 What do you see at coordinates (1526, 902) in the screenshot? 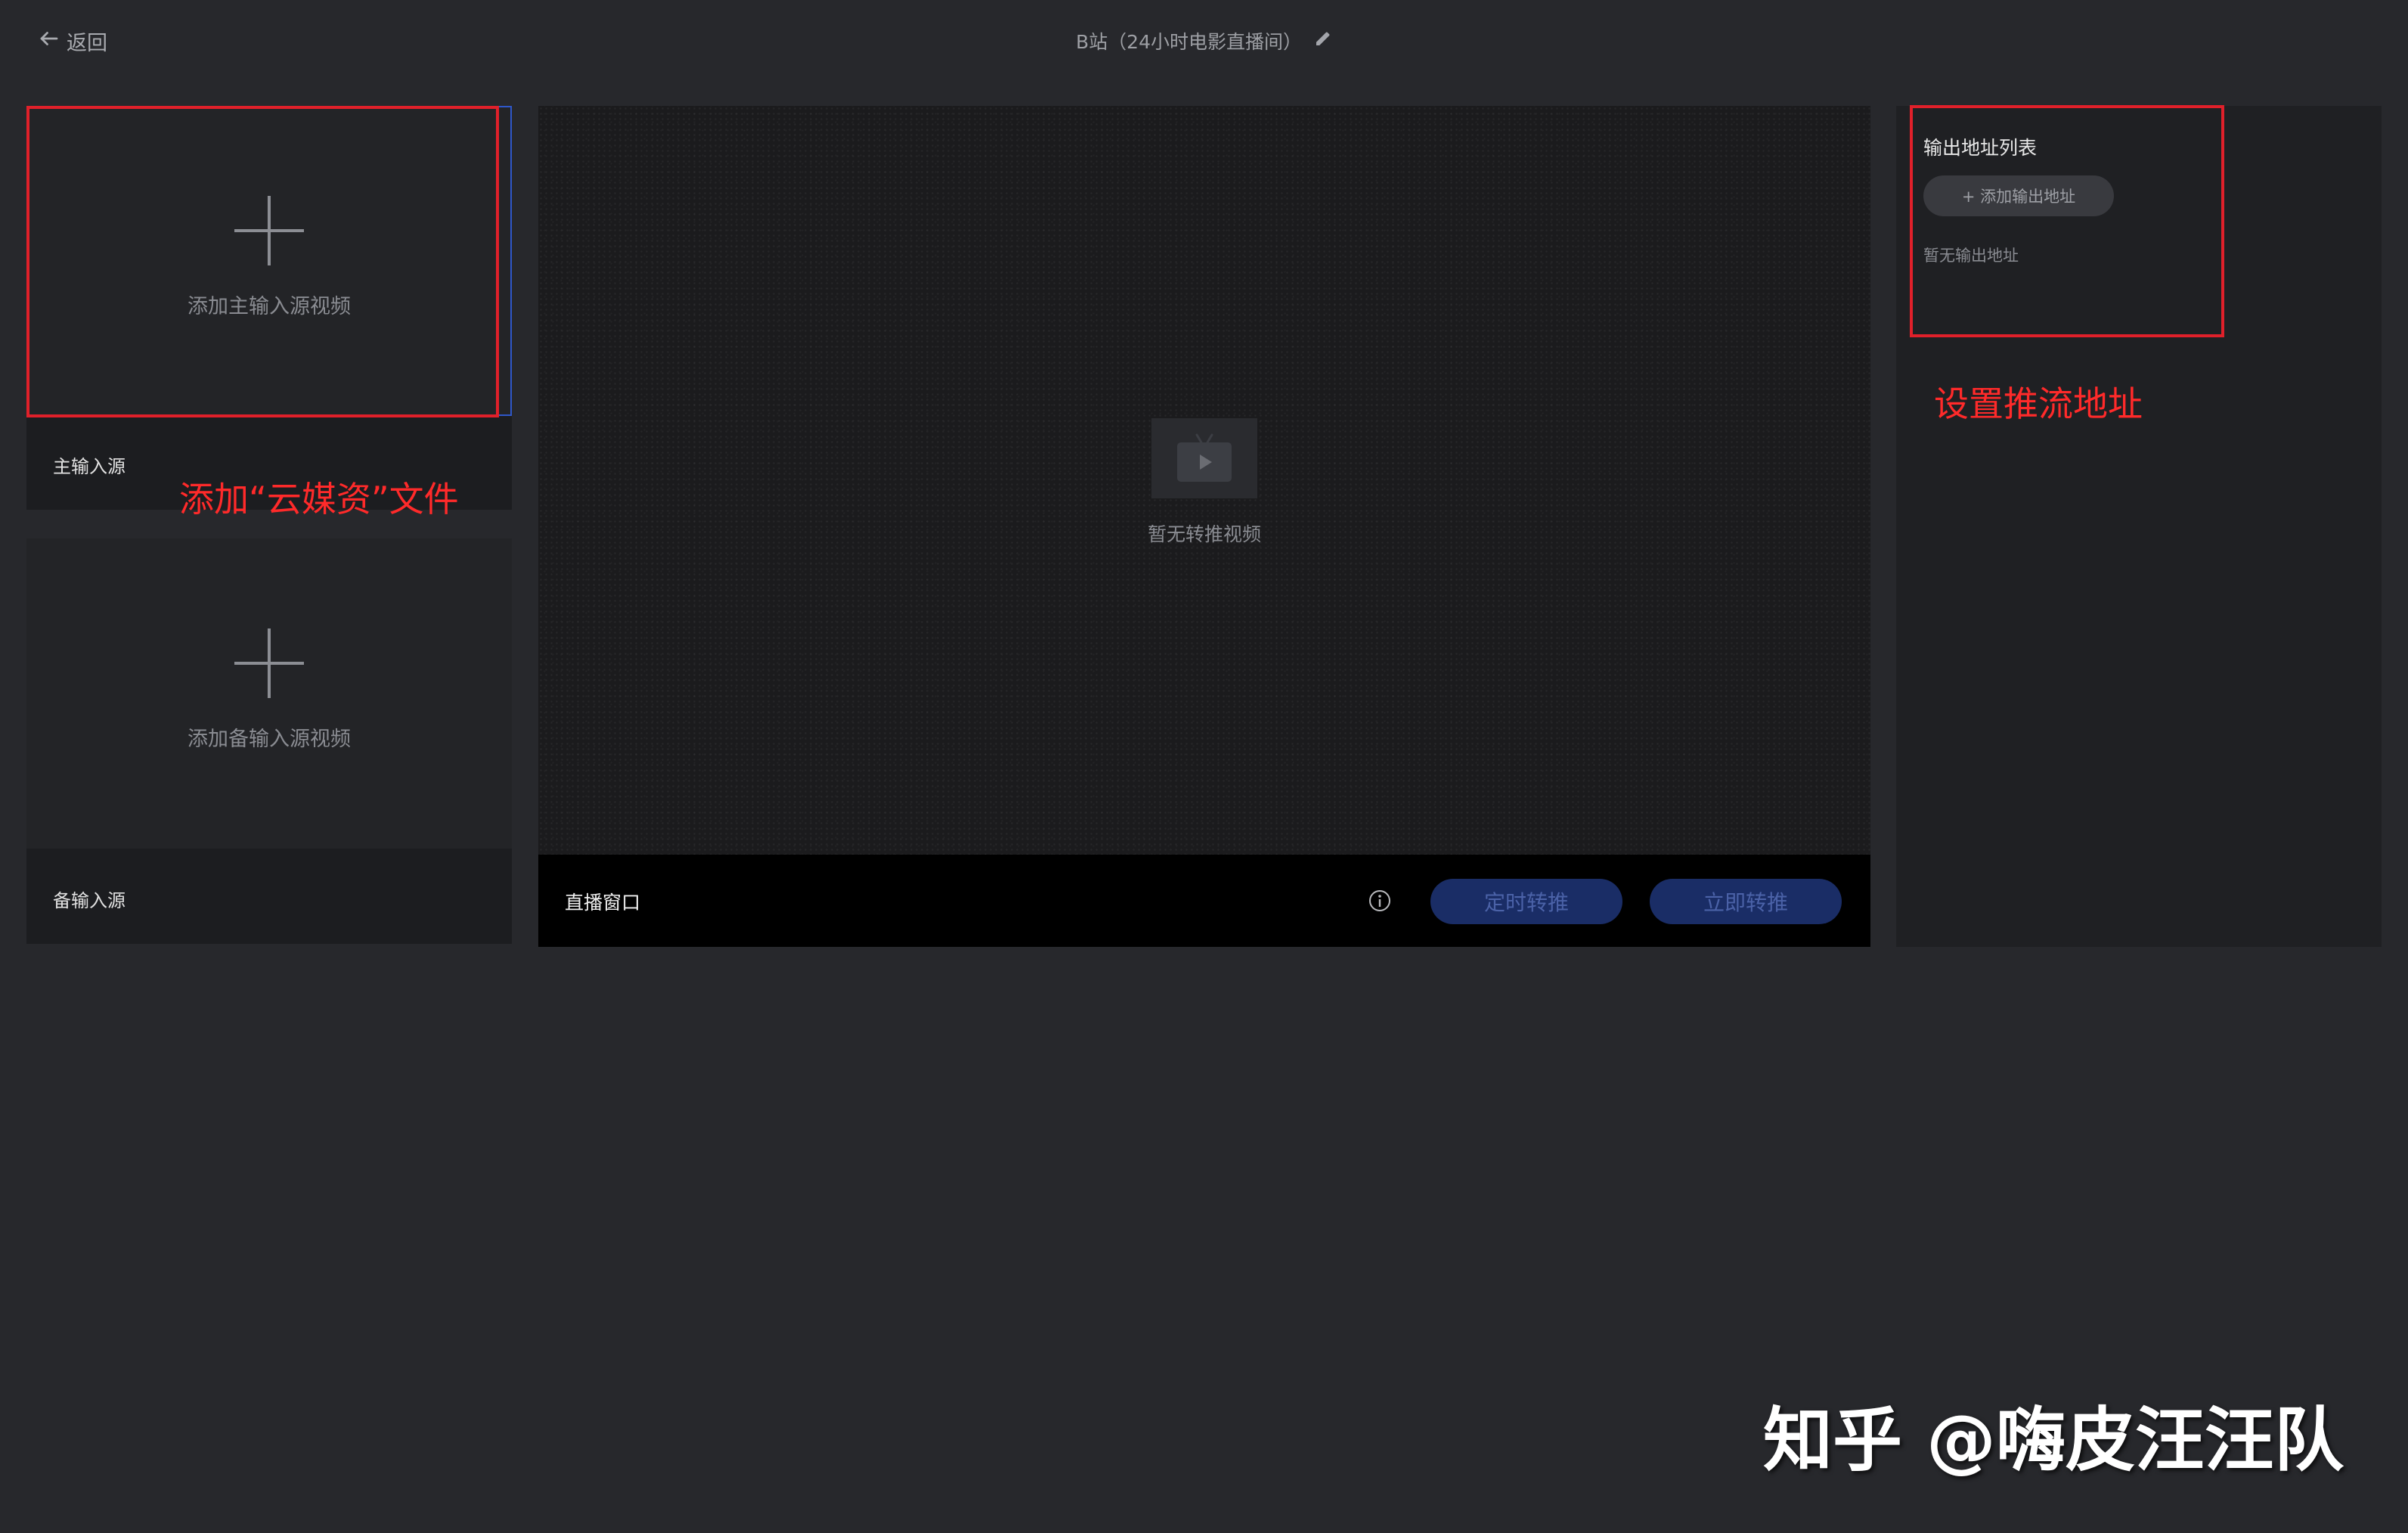
I see `scheduled-push-button: 定时转推` at bounding box center [1526, 902].